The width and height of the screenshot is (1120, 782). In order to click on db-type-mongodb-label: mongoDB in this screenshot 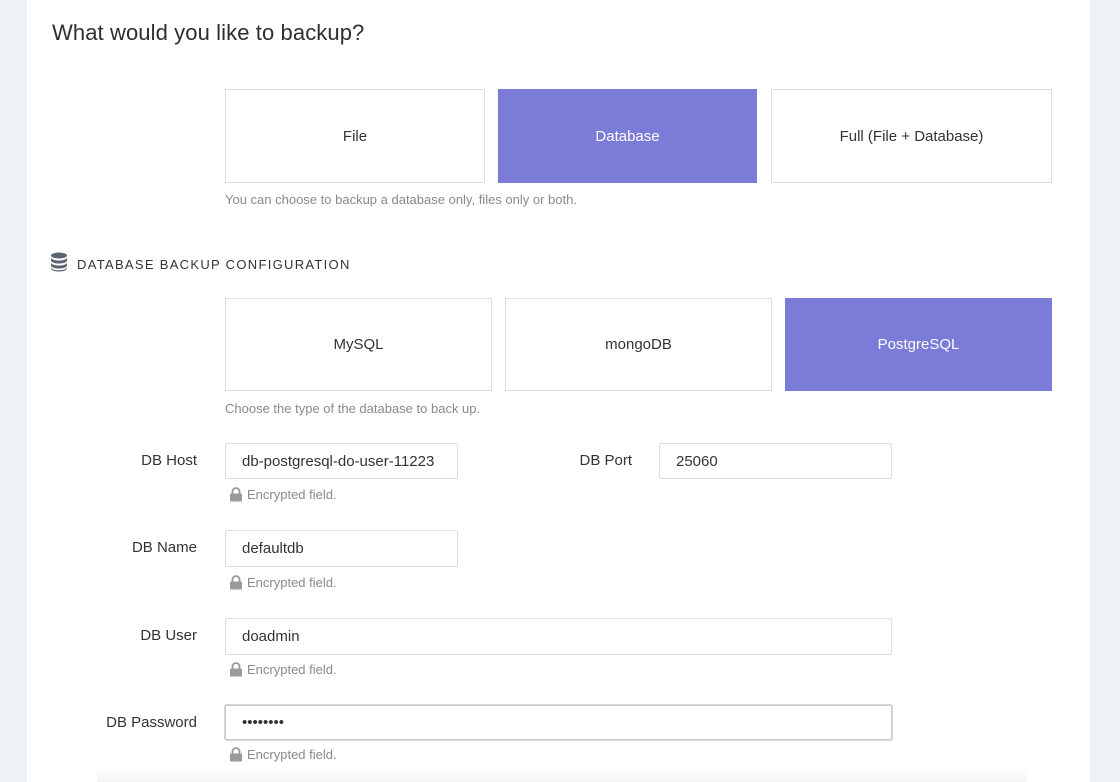, I will do `click(638, 344)`.